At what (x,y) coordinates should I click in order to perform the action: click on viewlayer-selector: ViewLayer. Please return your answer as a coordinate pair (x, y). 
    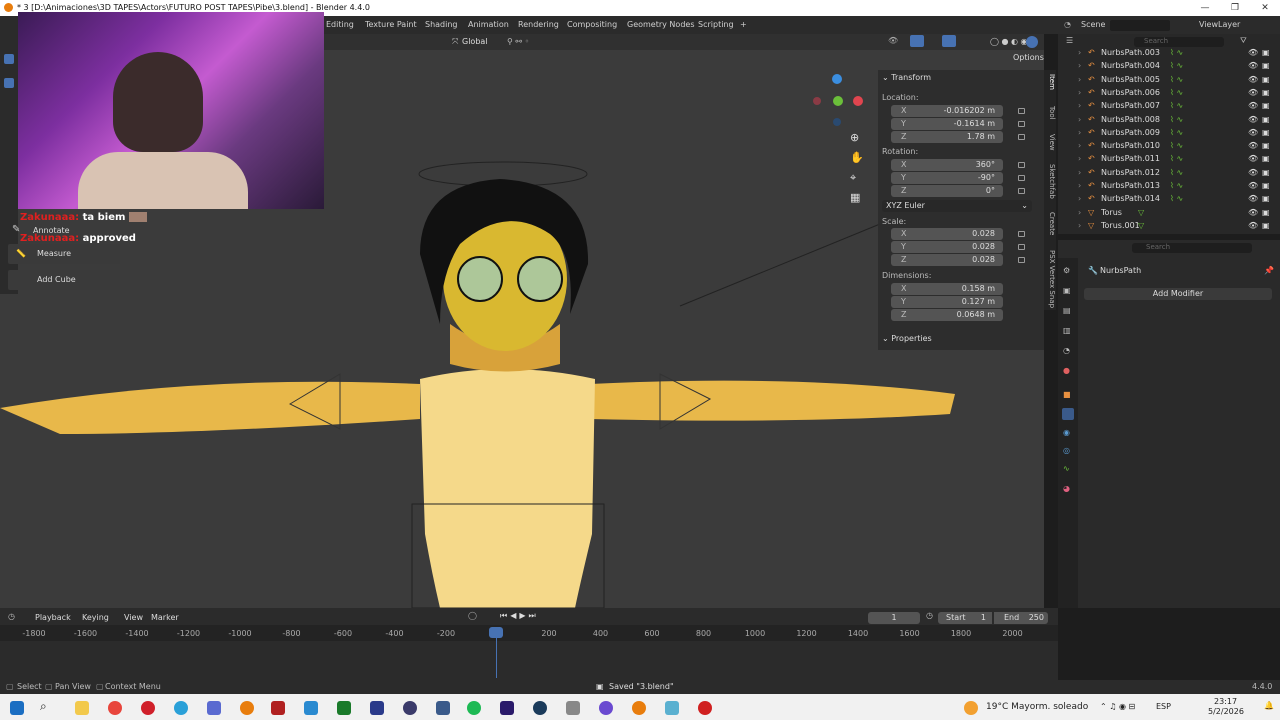
    Looking at the image, I should click on (1219, 24).